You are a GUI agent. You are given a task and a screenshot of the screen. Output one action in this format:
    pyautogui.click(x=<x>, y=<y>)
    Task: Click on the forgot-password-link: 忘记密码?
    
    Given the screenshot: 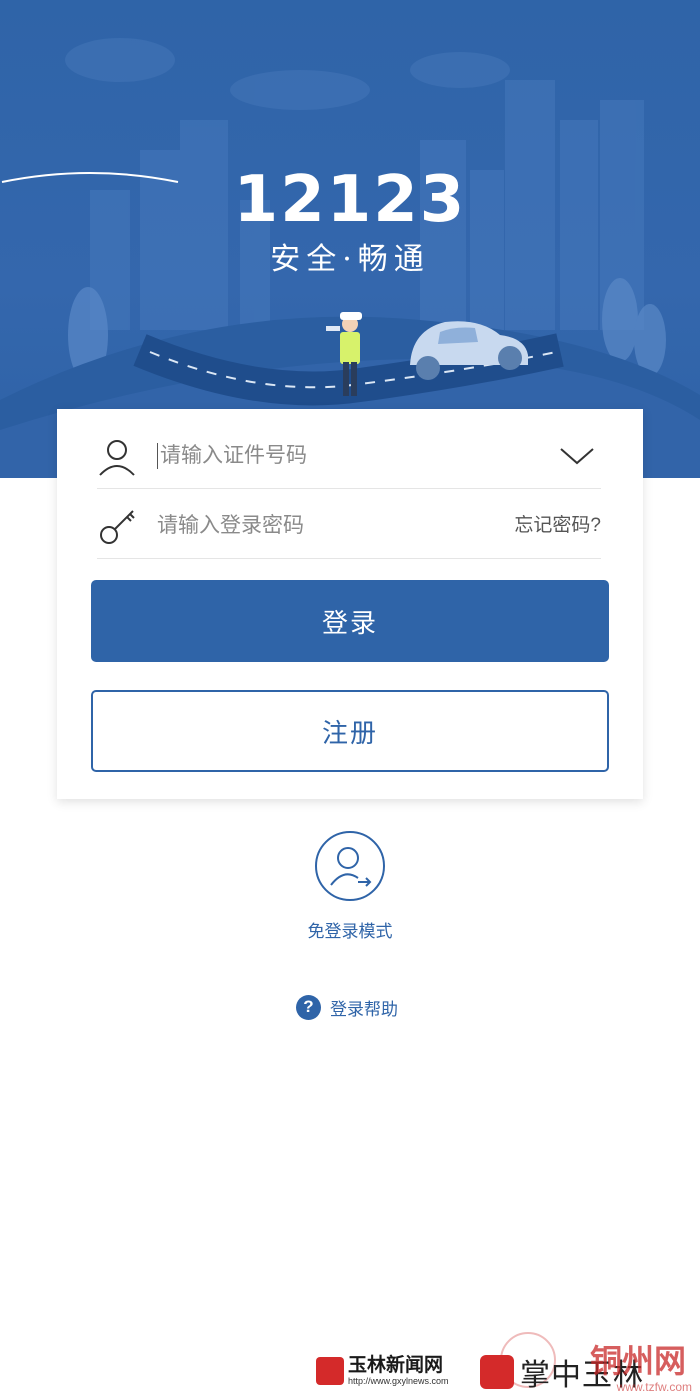 What is the action you would take?
    pyautogui.click(x=557, y=526)
    